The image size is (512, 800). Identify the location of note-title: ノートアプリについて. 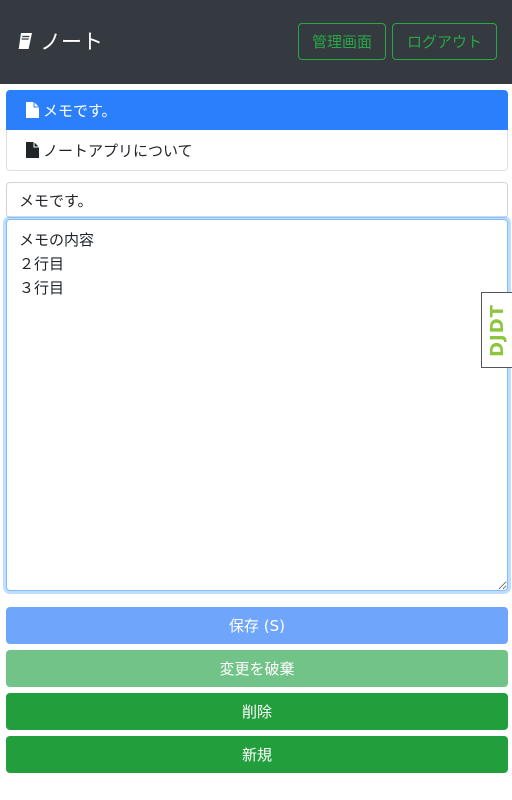
(118, 150).